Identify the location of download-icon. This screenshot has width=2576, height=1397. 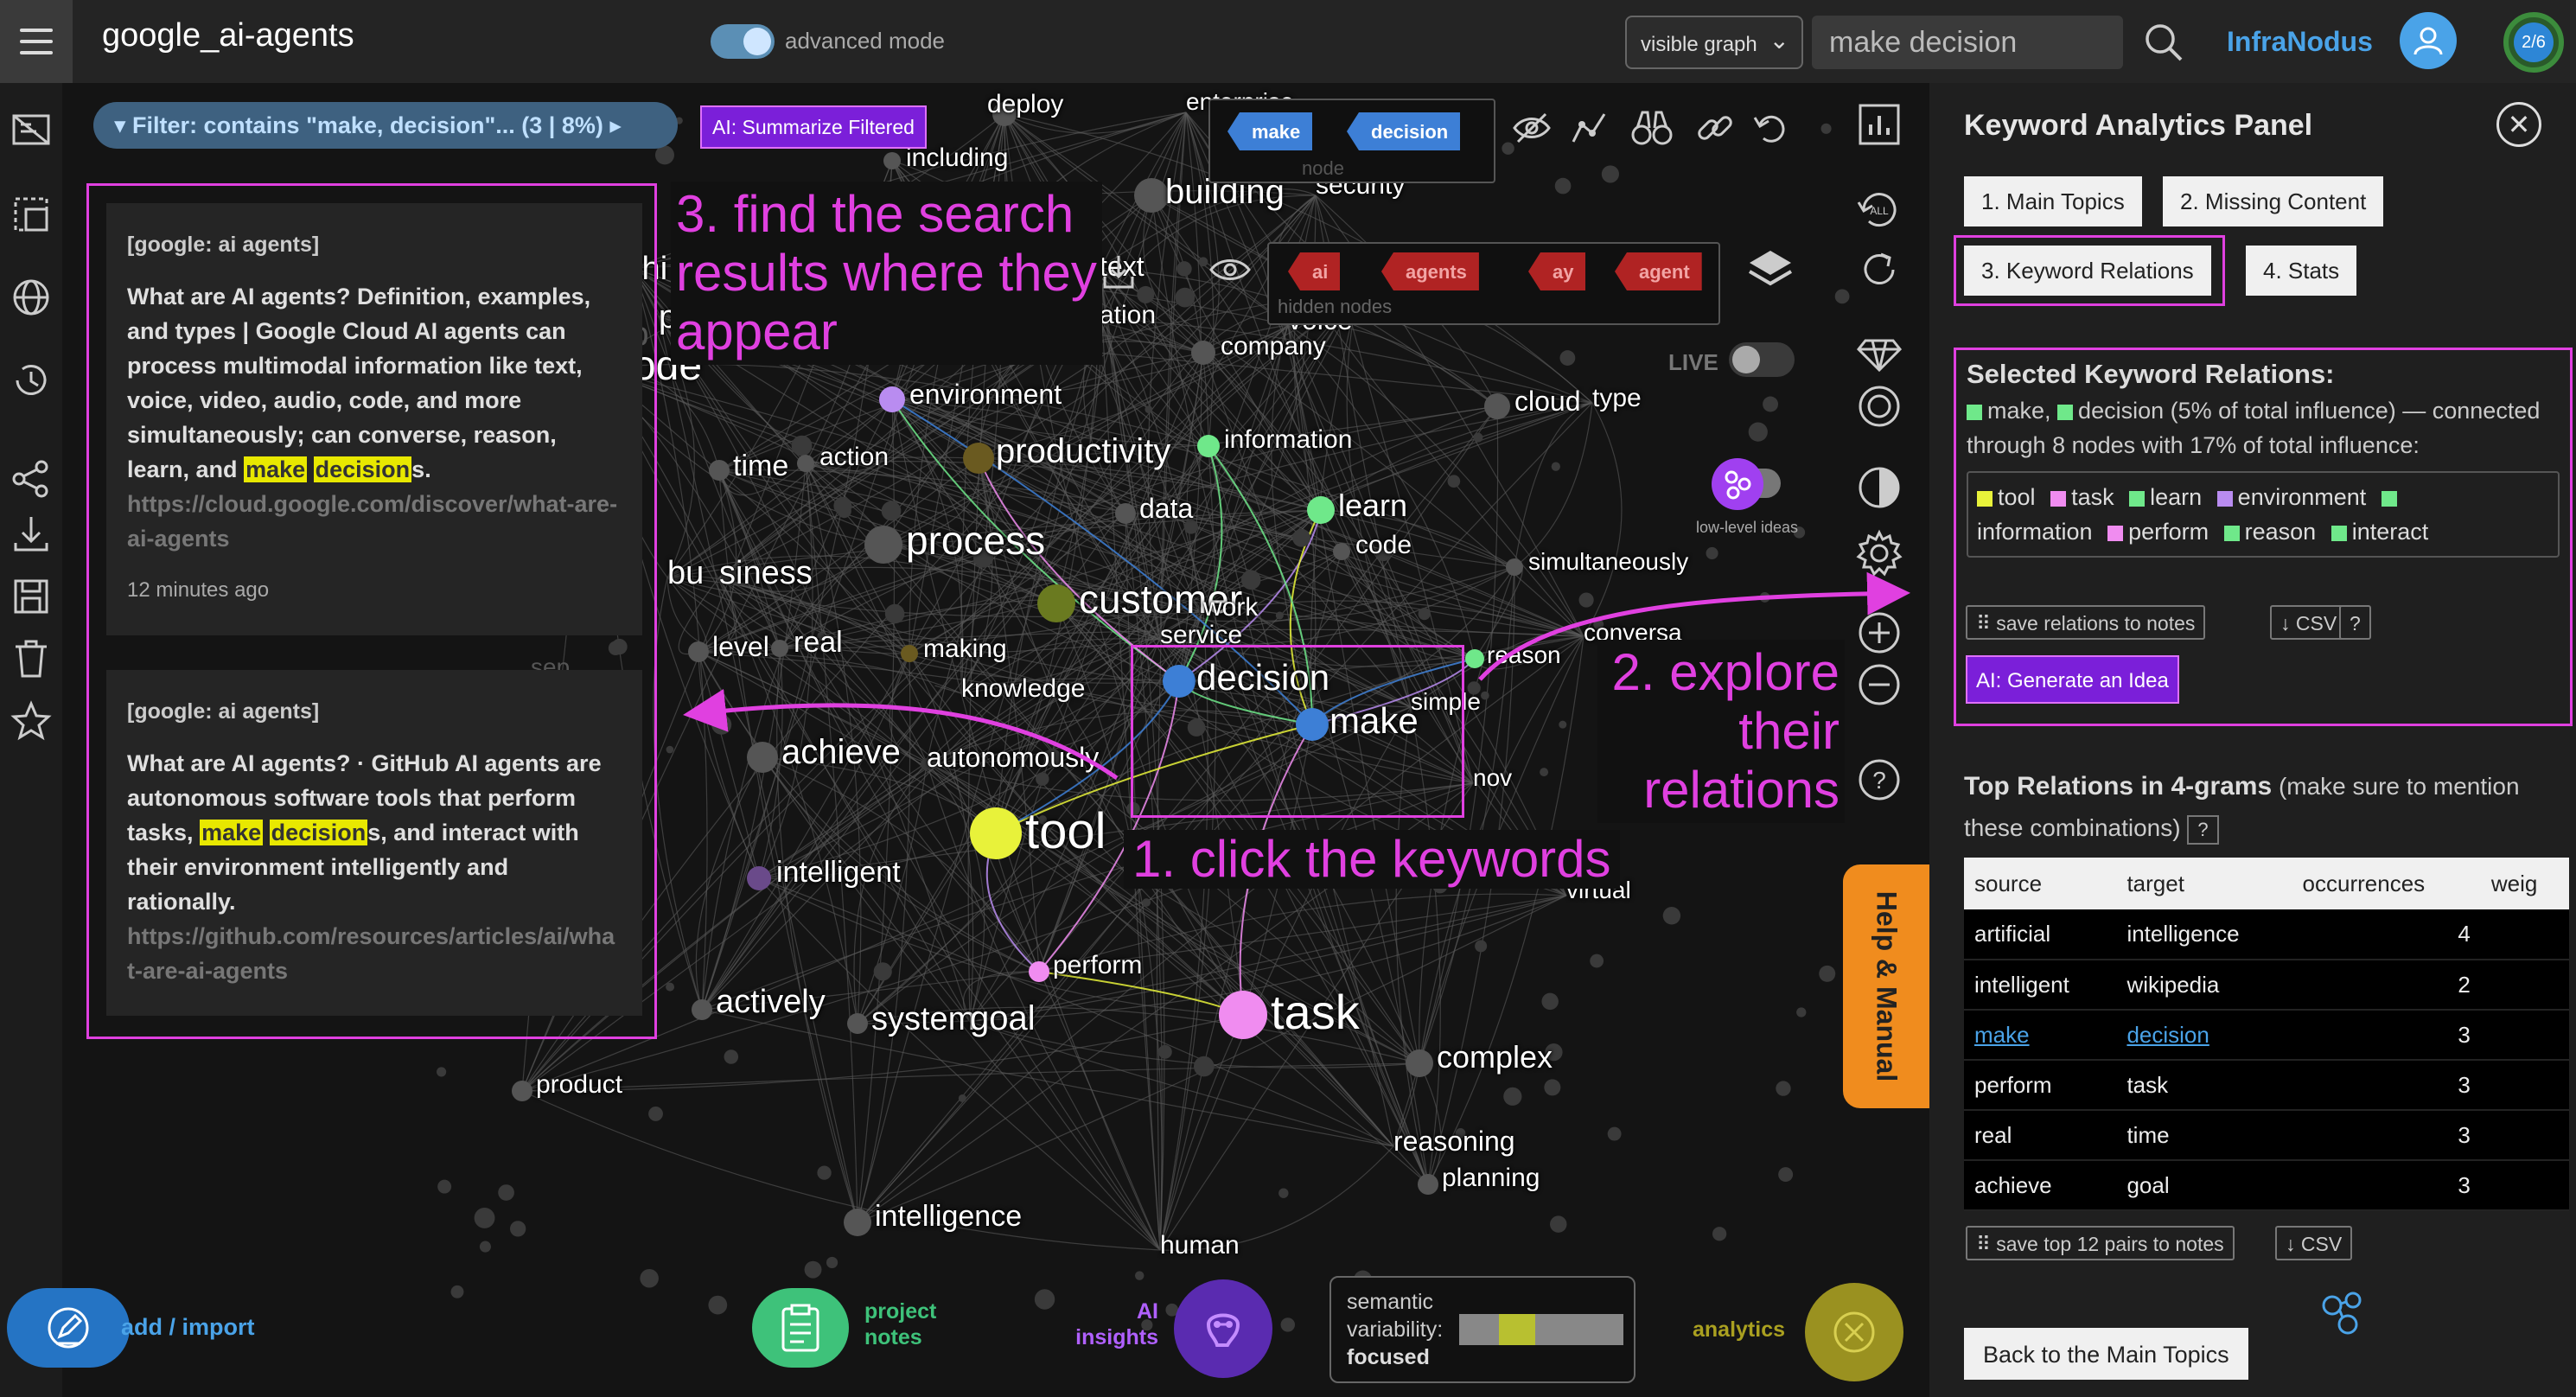
(31, 535).